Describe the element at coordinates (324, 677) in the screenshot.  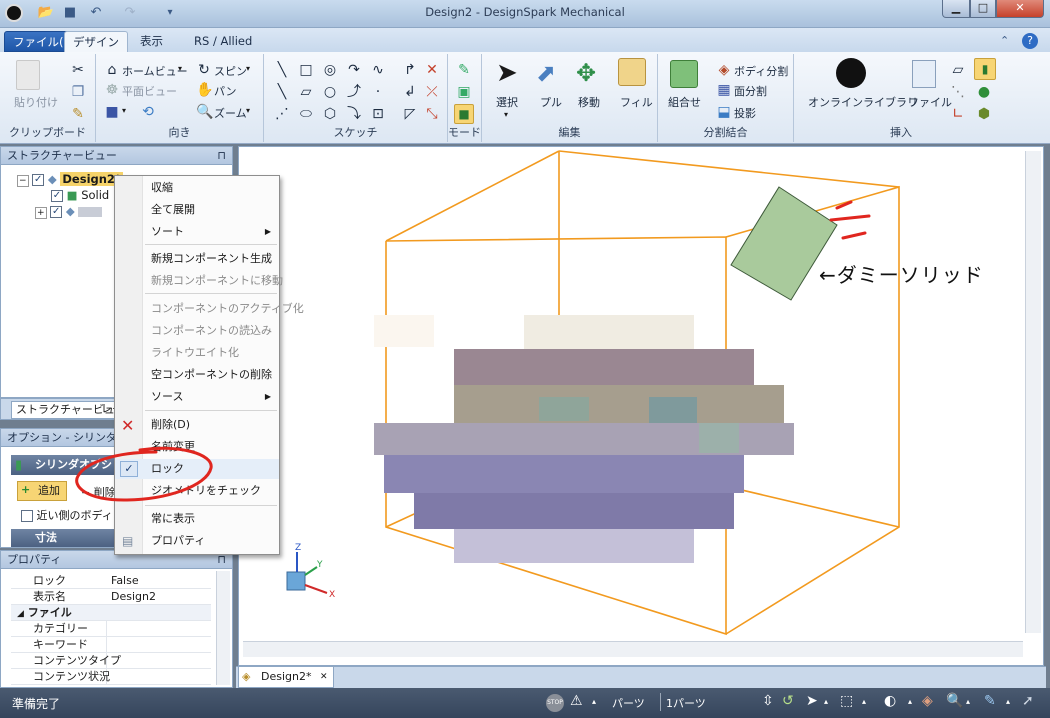
I see `close-tab-icon: ✕` at that location.